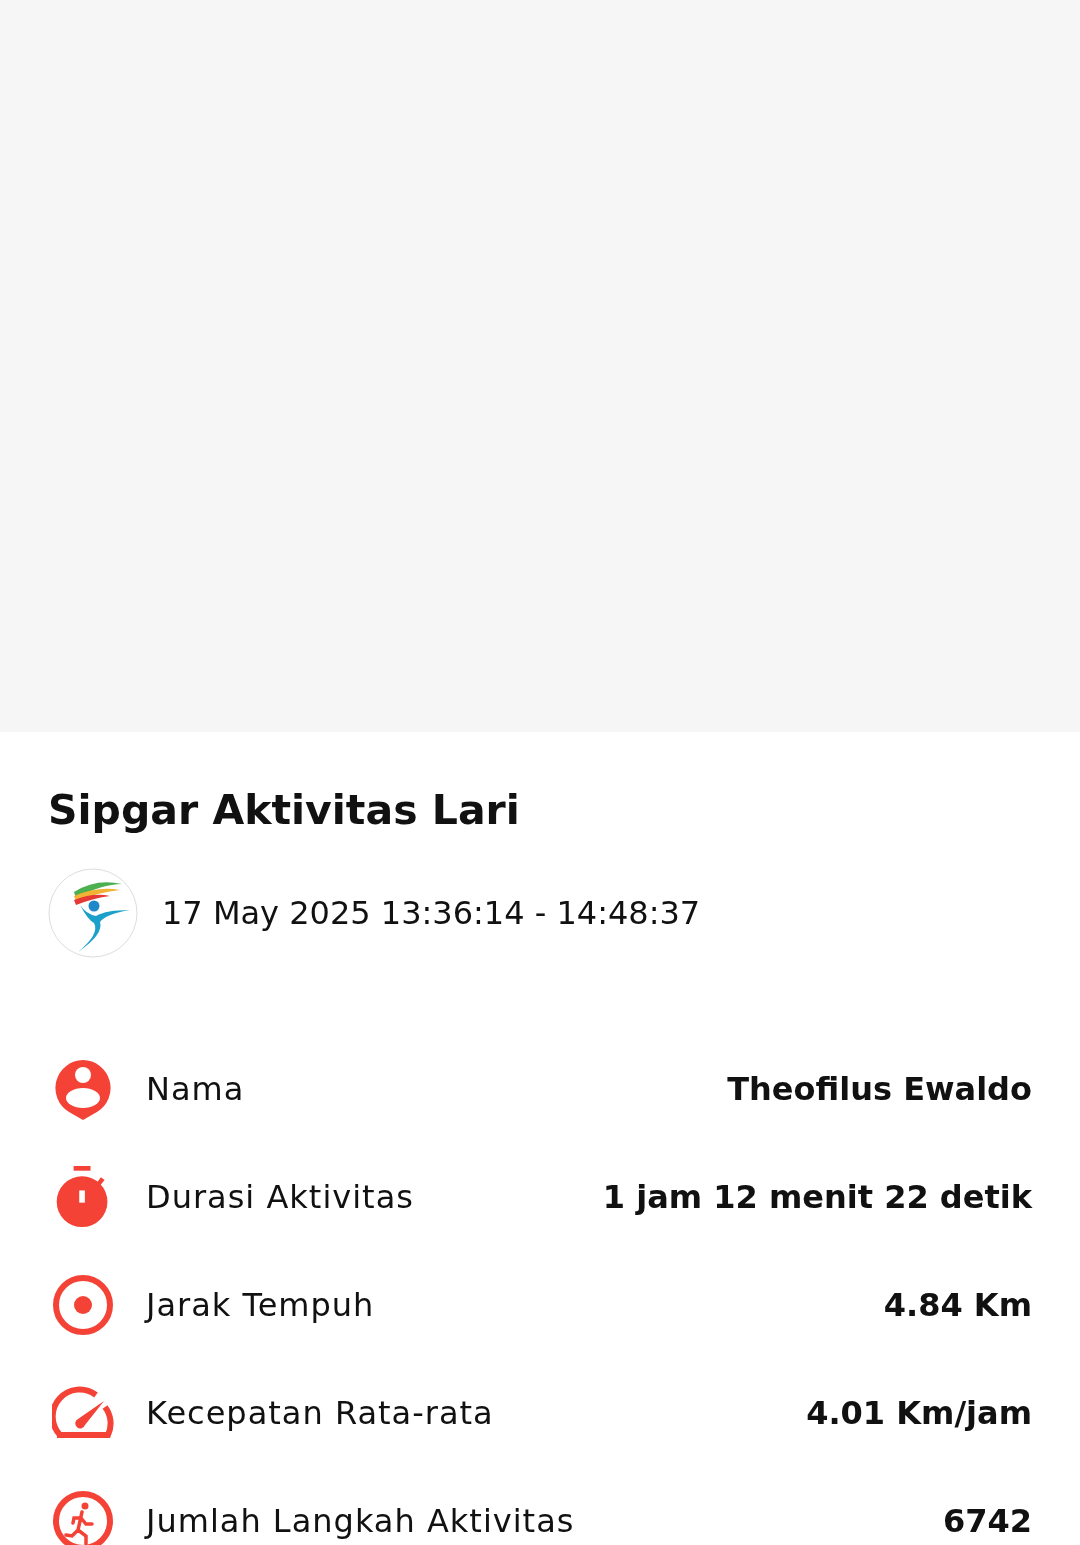  I want to click on stat-label: Kecepatan Rata-rata, so click(320, 1413).